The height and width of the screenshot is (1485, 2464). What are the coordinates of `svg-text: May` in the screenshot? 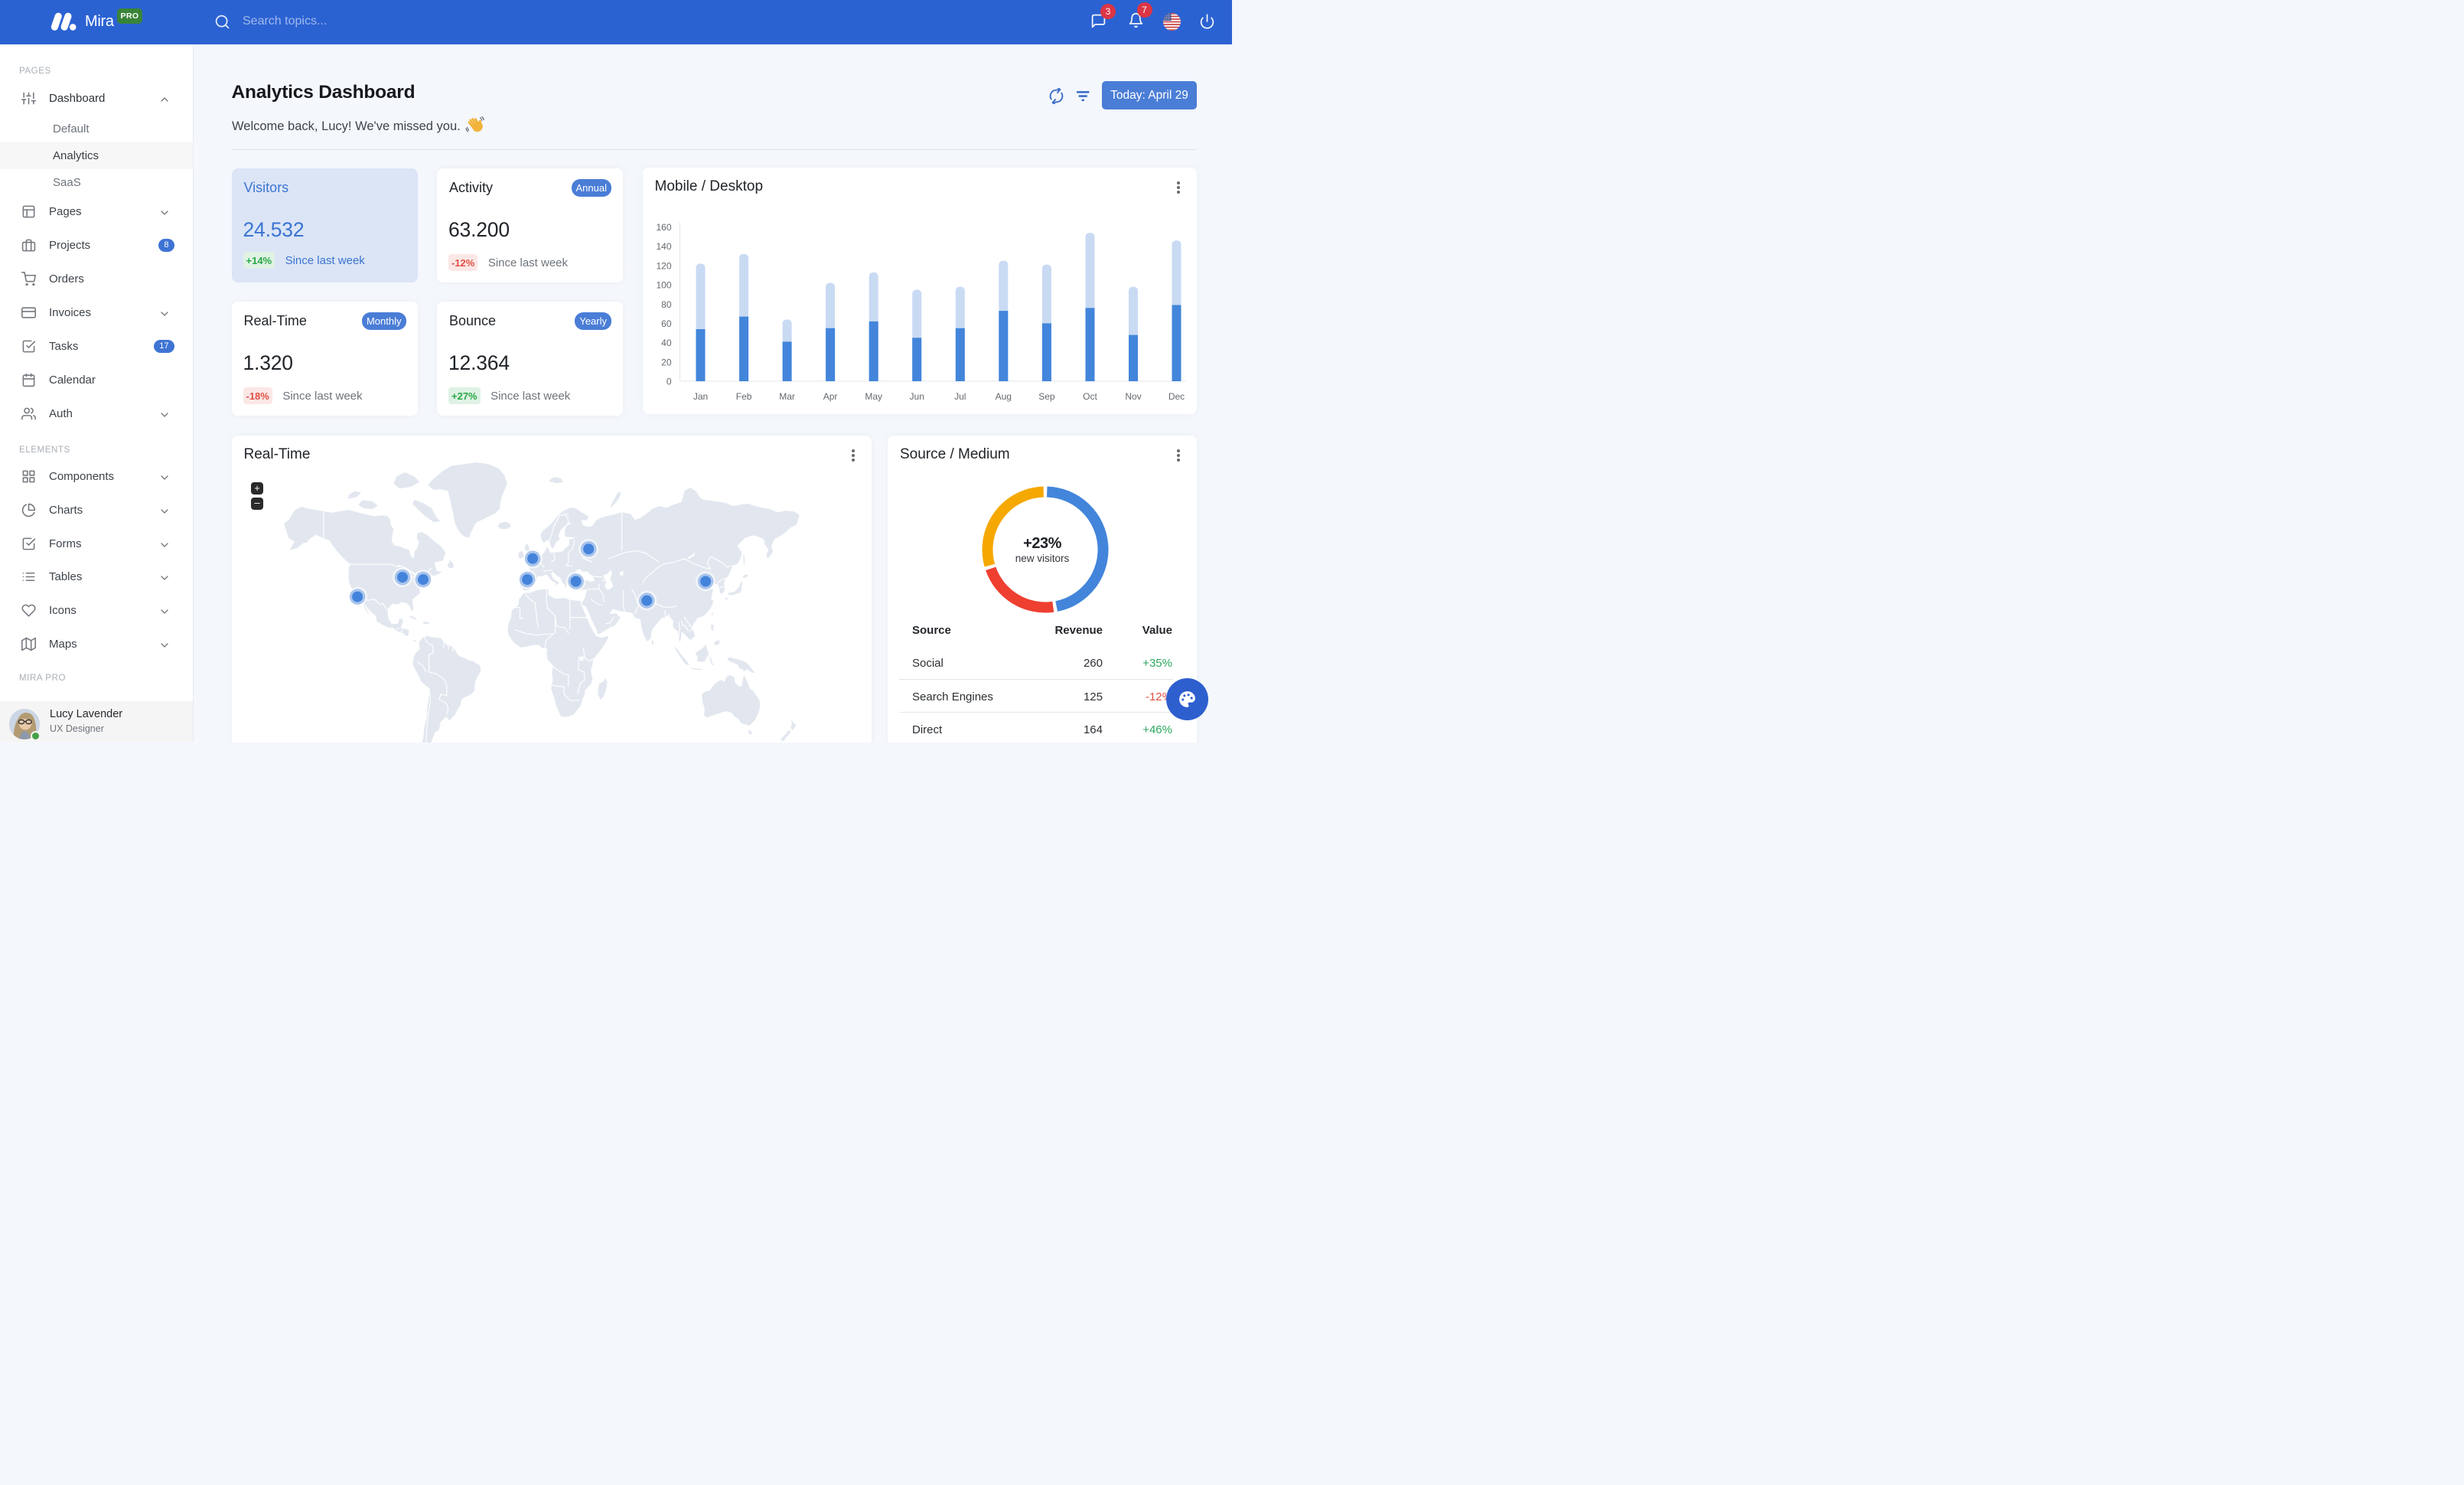 It's located at (874, 396).